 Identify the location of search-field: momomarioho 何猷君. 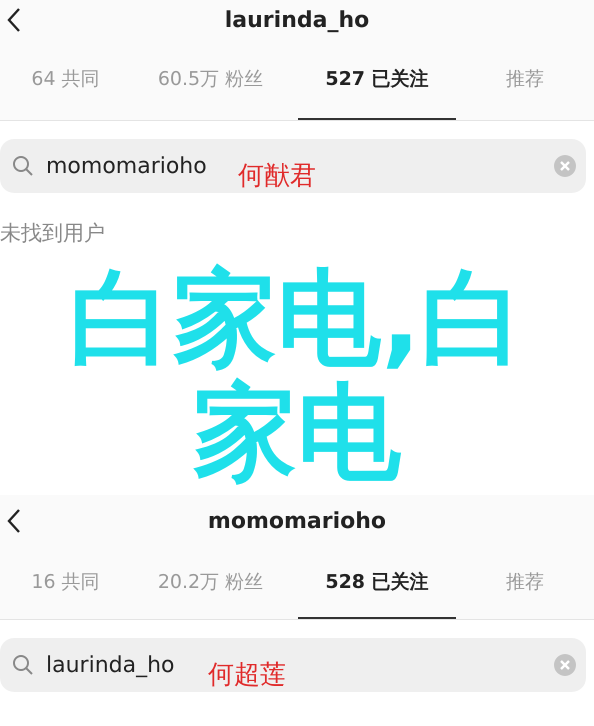
(293, 166).